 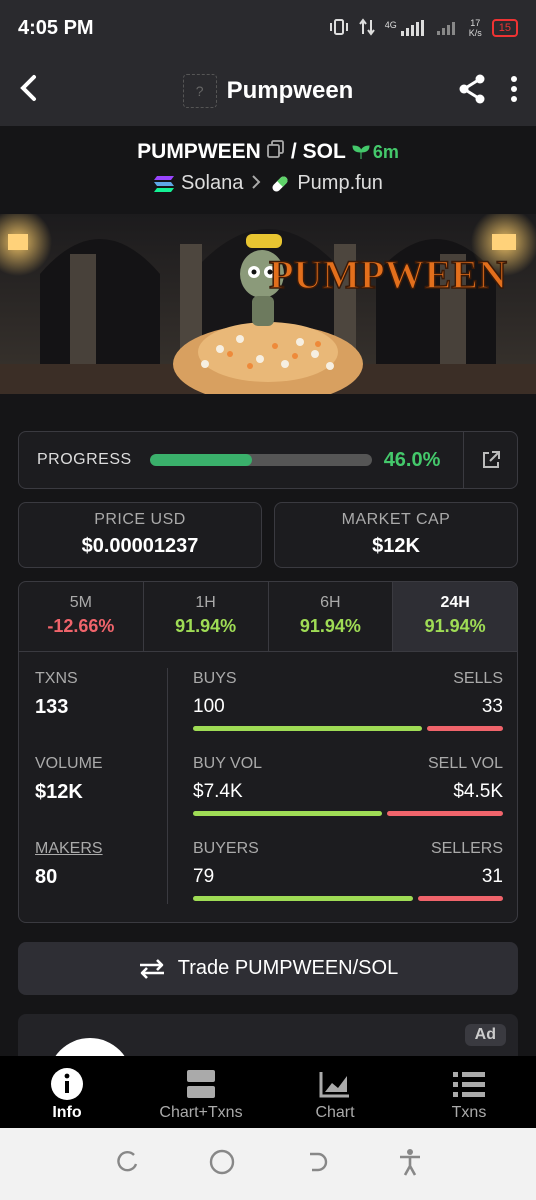 I want to click on buy-share-bar, so click(x=307, y=728).